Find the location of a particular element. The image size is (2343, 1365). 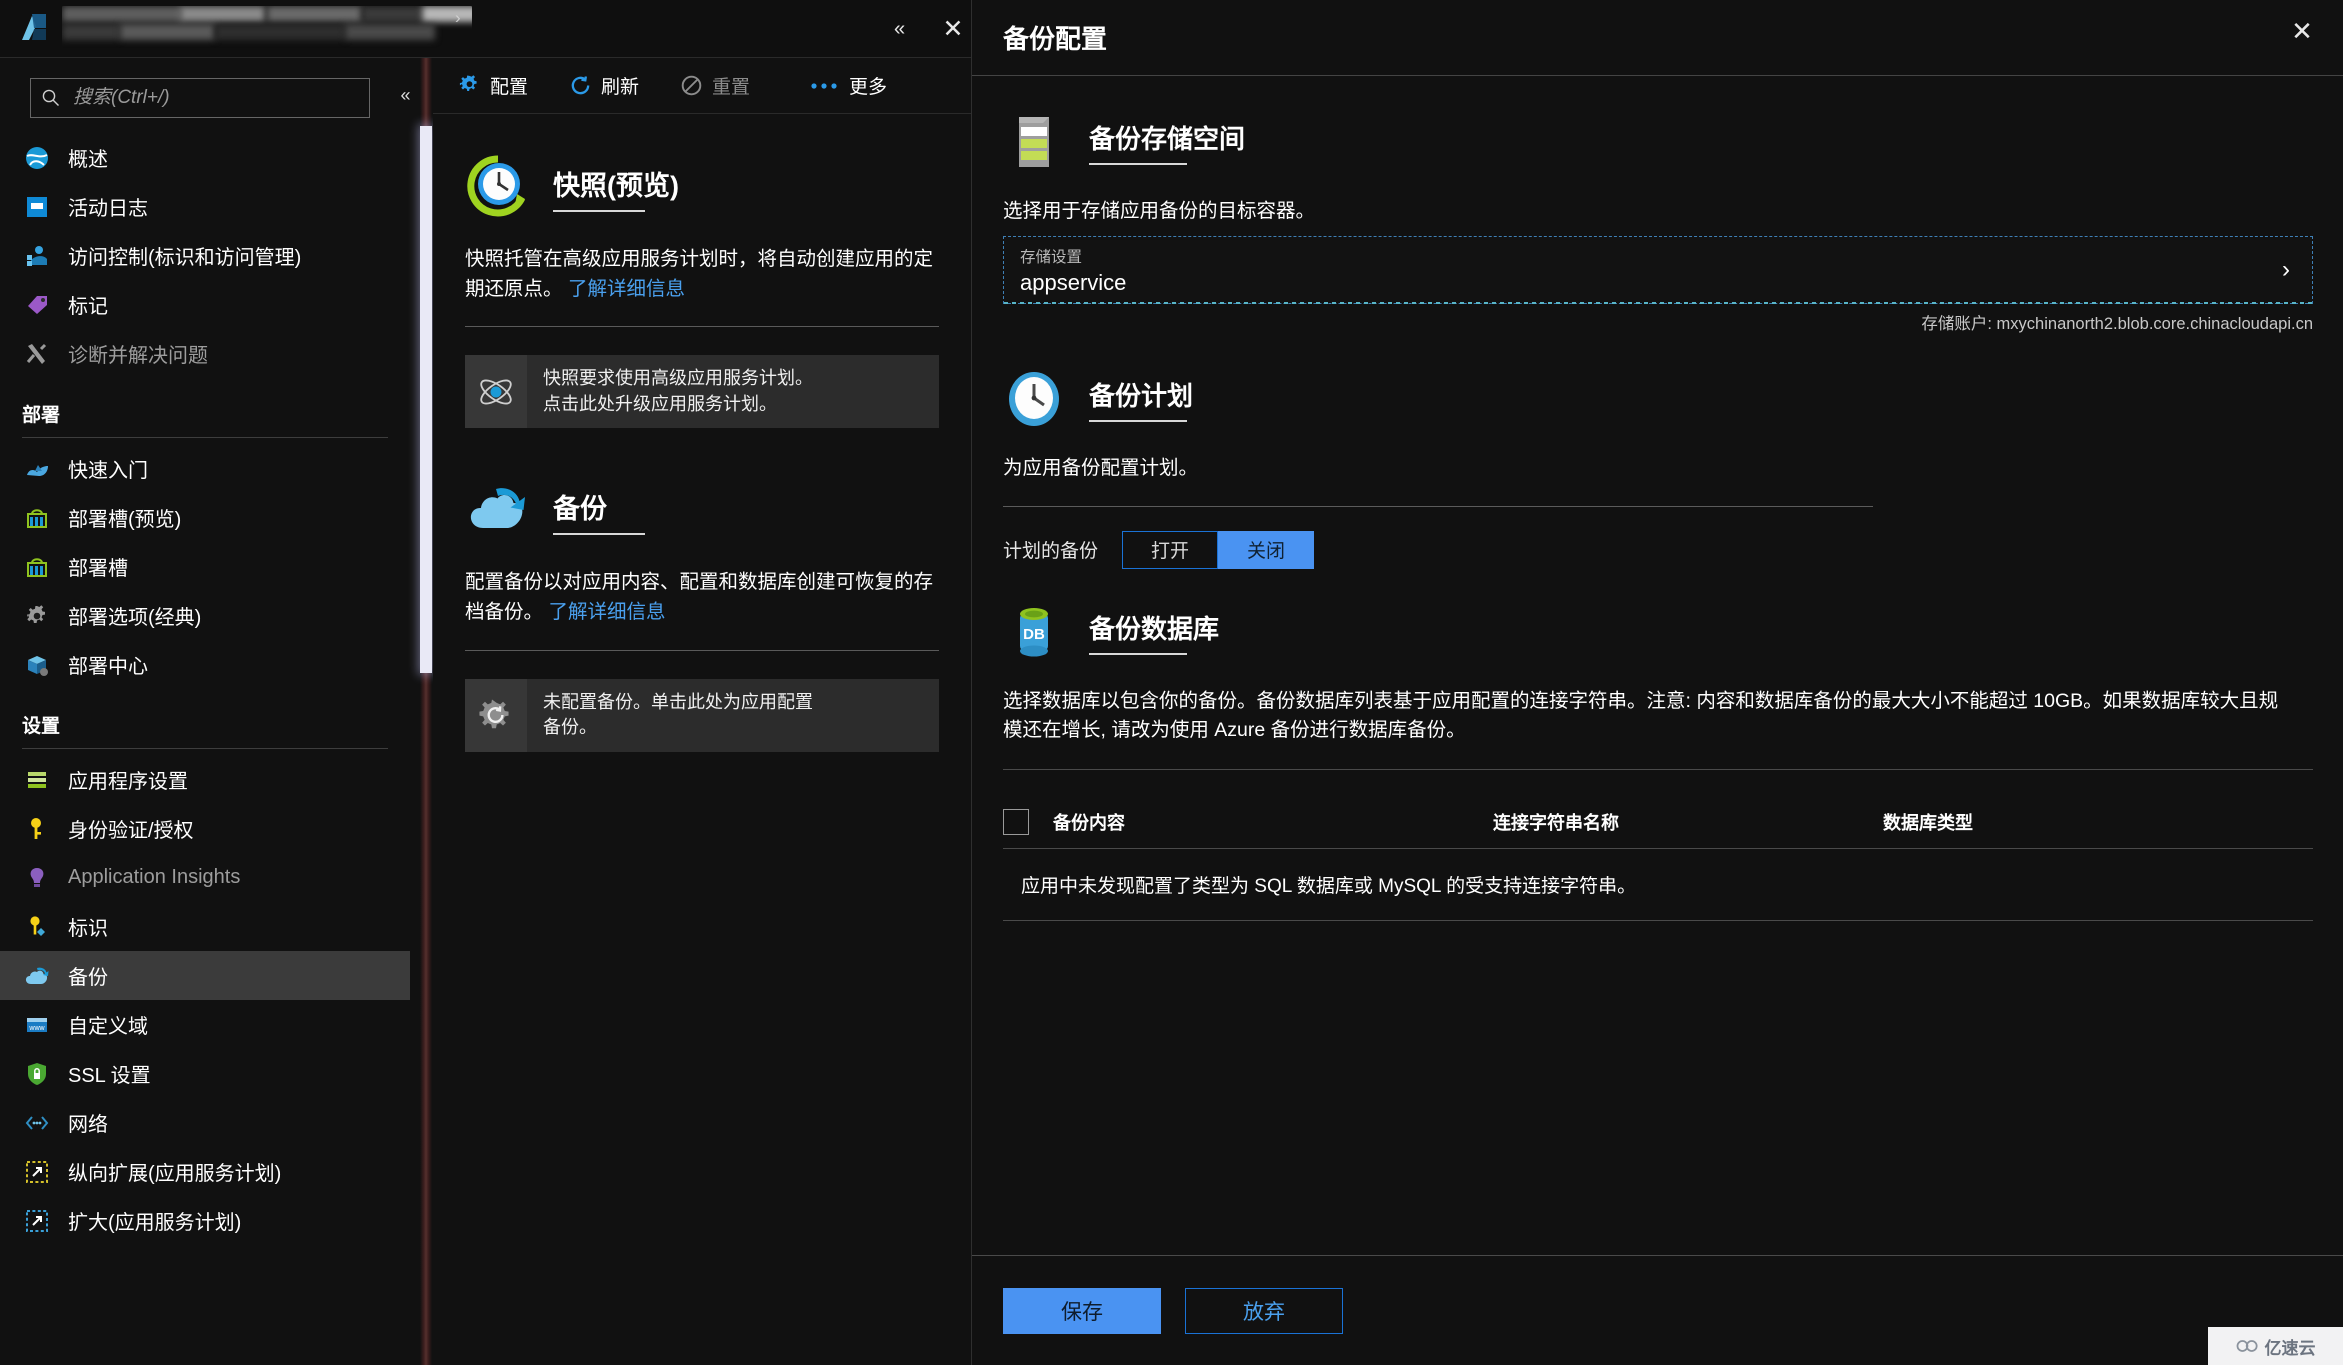

sidebar-item-quickstart: 快速入门 is located at coordinates (205, 468).